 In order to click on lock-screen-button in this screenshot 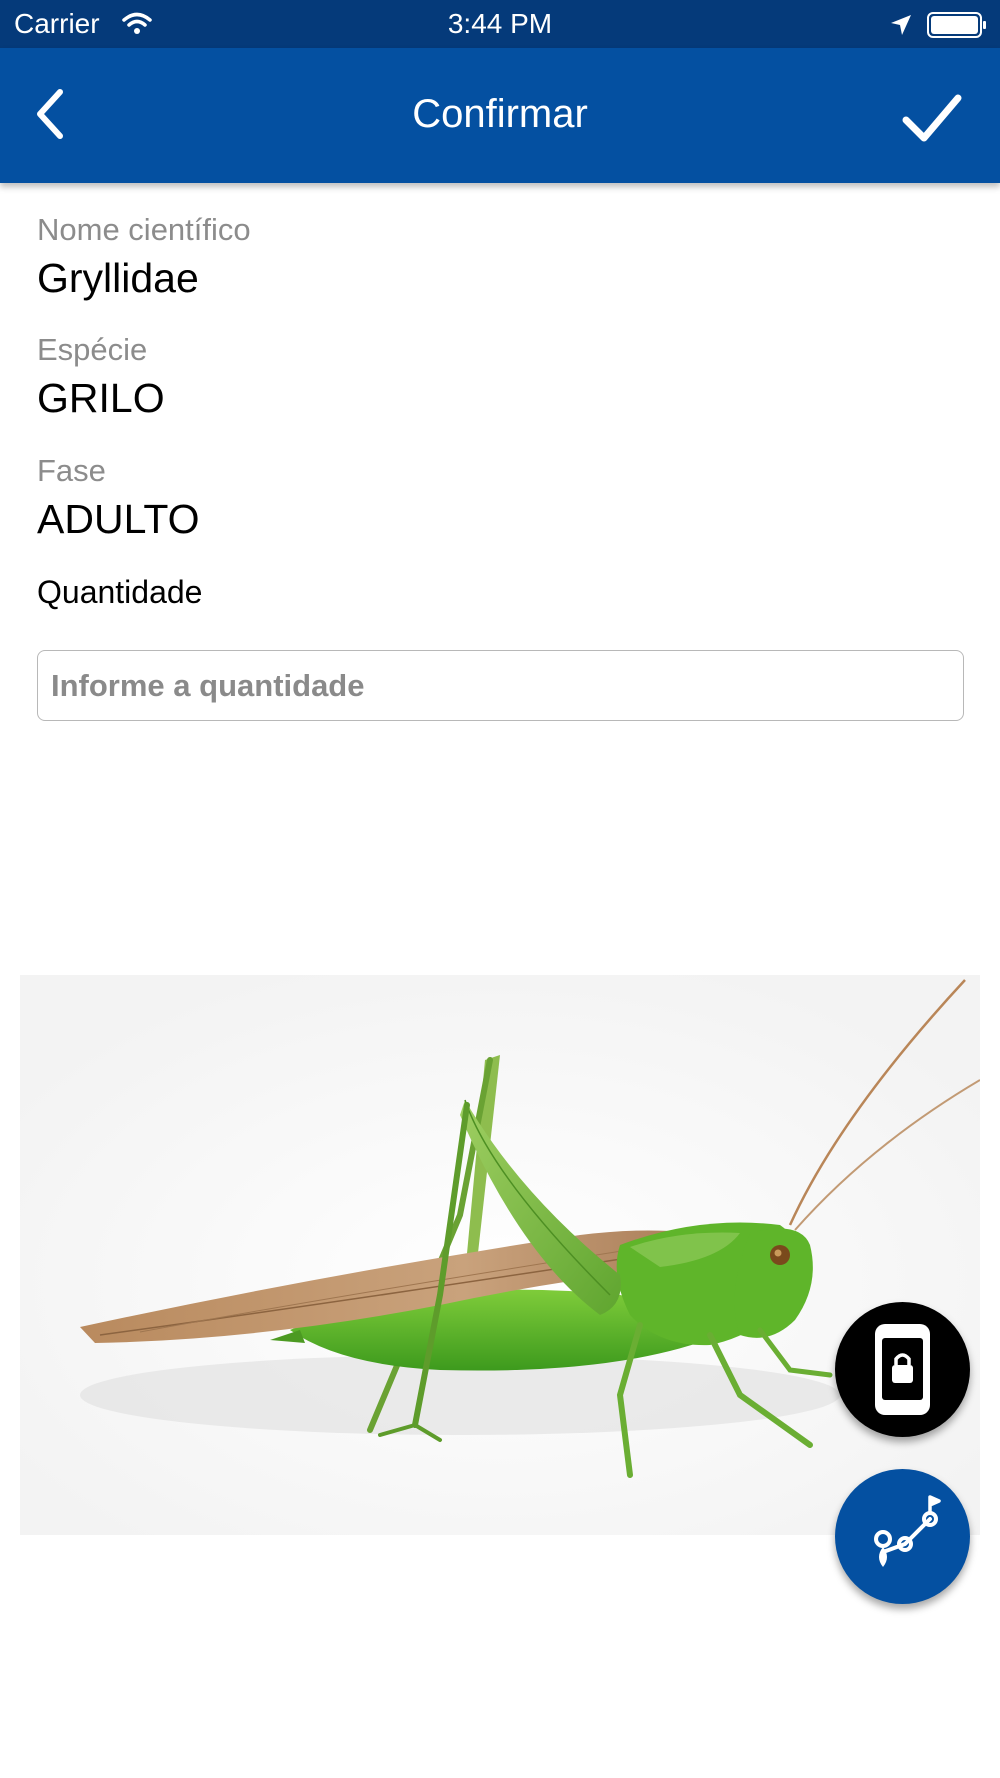, I will do `click(902, 1369)`.